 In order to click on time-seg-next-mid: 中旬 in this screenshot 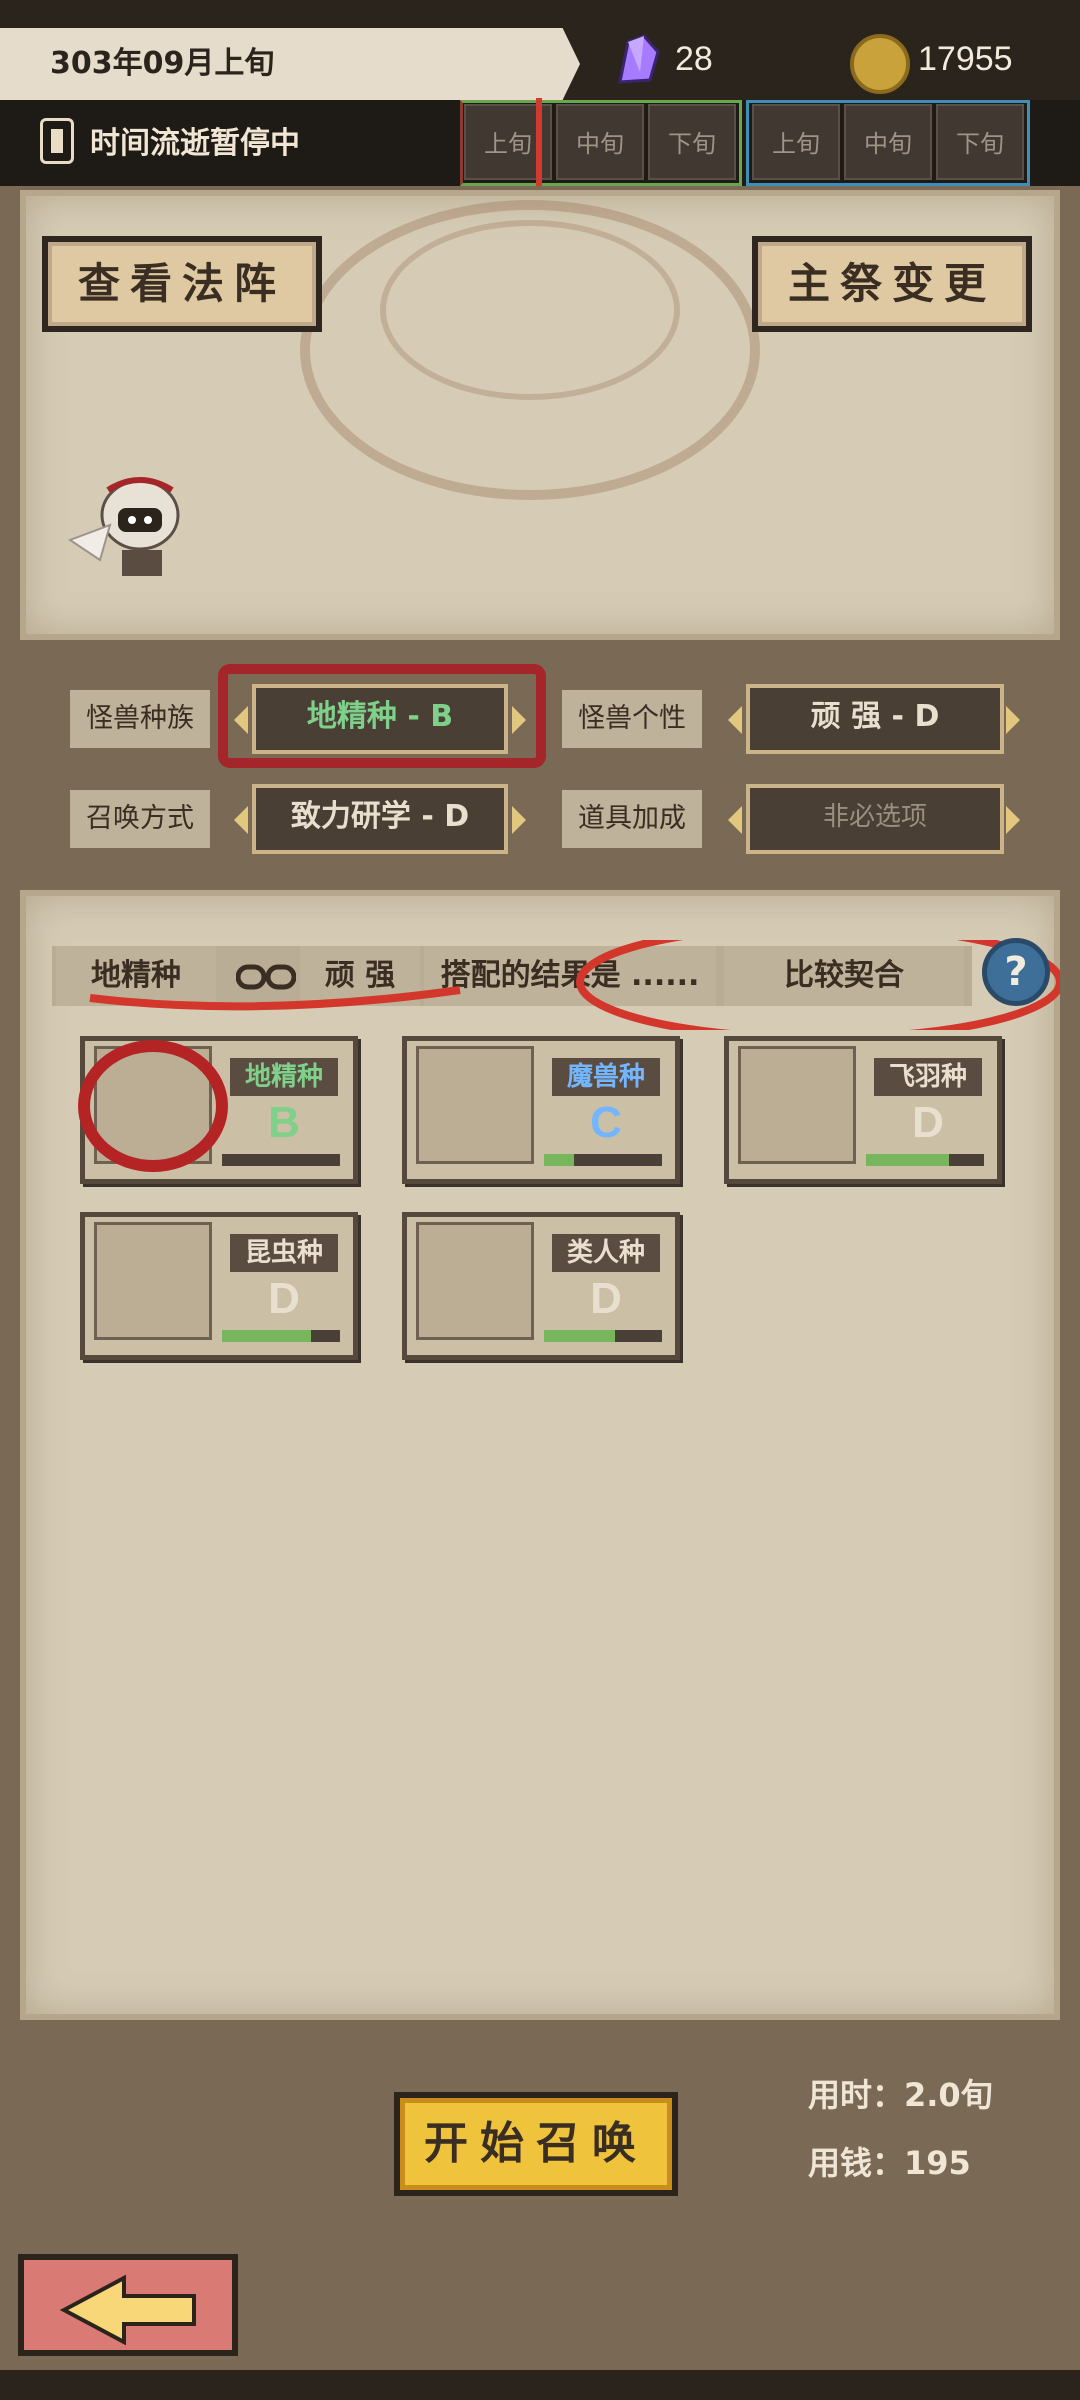, I will do `click(888, 142)`.